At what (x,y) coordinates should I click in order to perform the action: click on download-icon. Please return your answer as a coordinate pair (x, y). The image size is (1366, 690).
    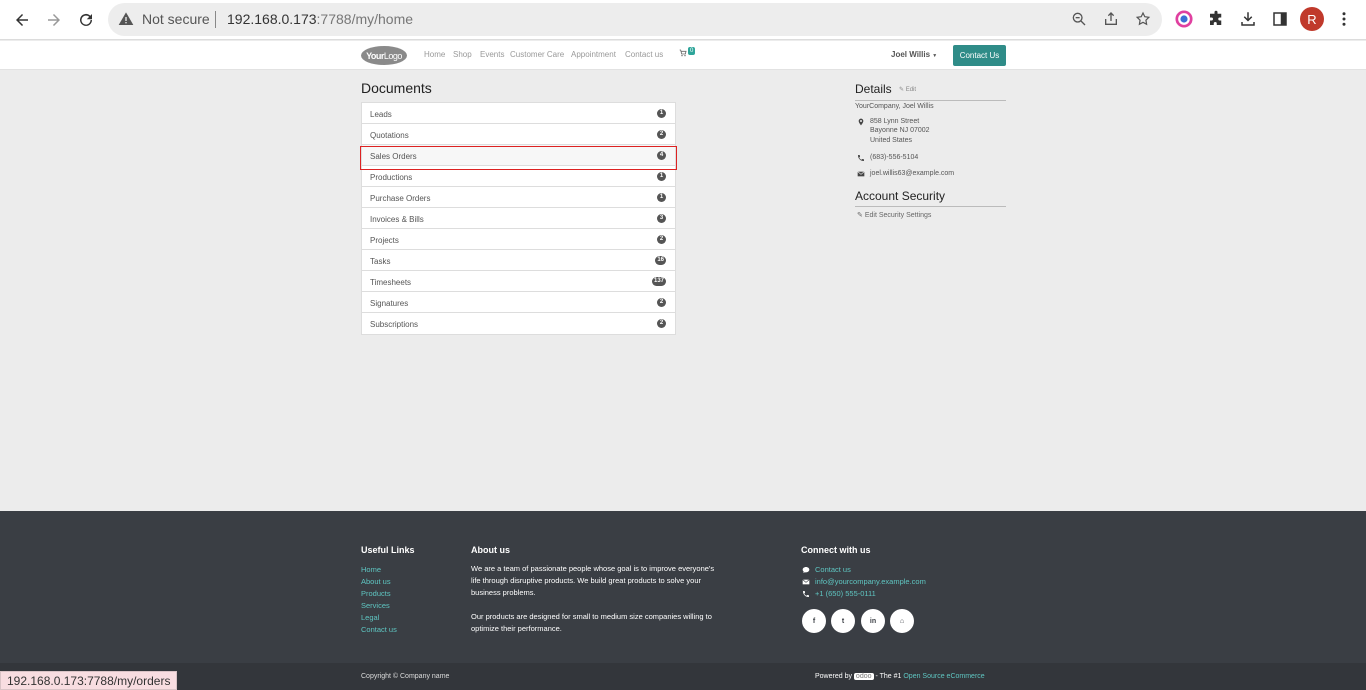
    Looking at the image, I should click on (1248, 19).